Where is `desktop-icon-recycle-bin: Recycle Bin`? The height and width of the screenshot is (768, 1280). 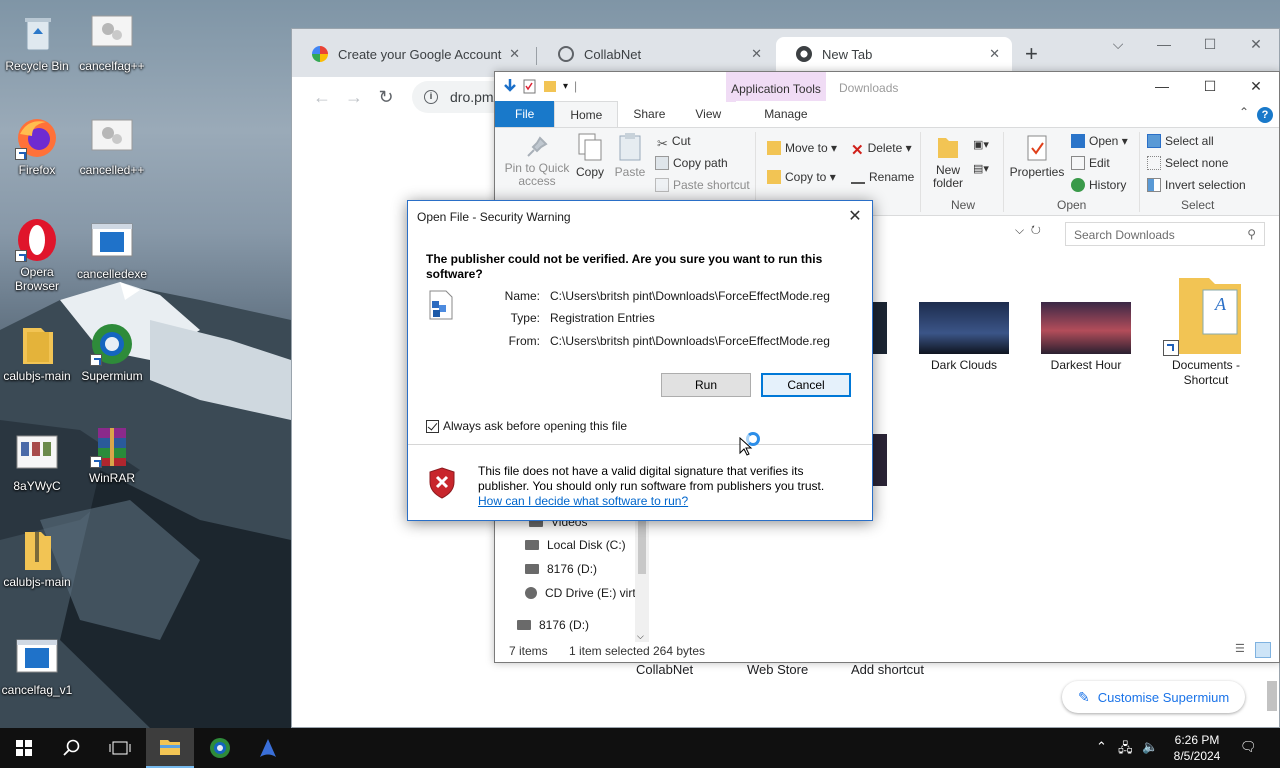
desktop-icon-recycle-bin: Recycle Bin is located at coordinates (38, 42).